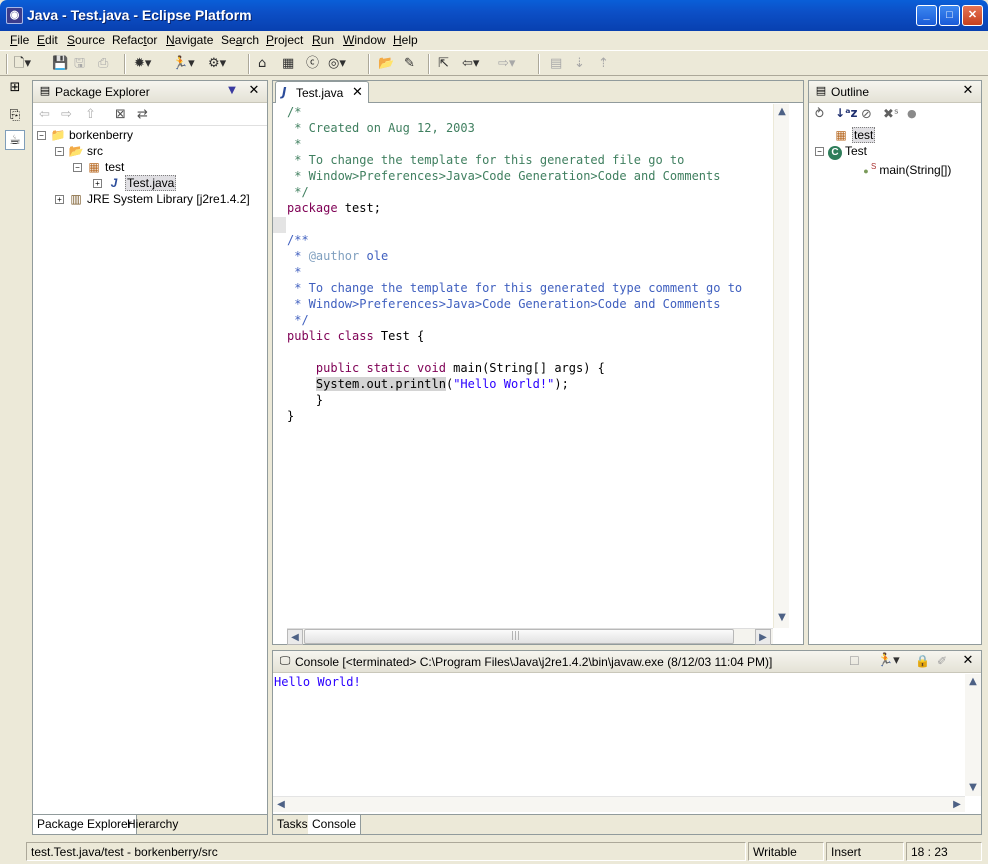  What do you see at coordinates (98, 167) in the screenshot?
I see `tree-item-package-test: − ▦ test` at bounding box center [98, 167].